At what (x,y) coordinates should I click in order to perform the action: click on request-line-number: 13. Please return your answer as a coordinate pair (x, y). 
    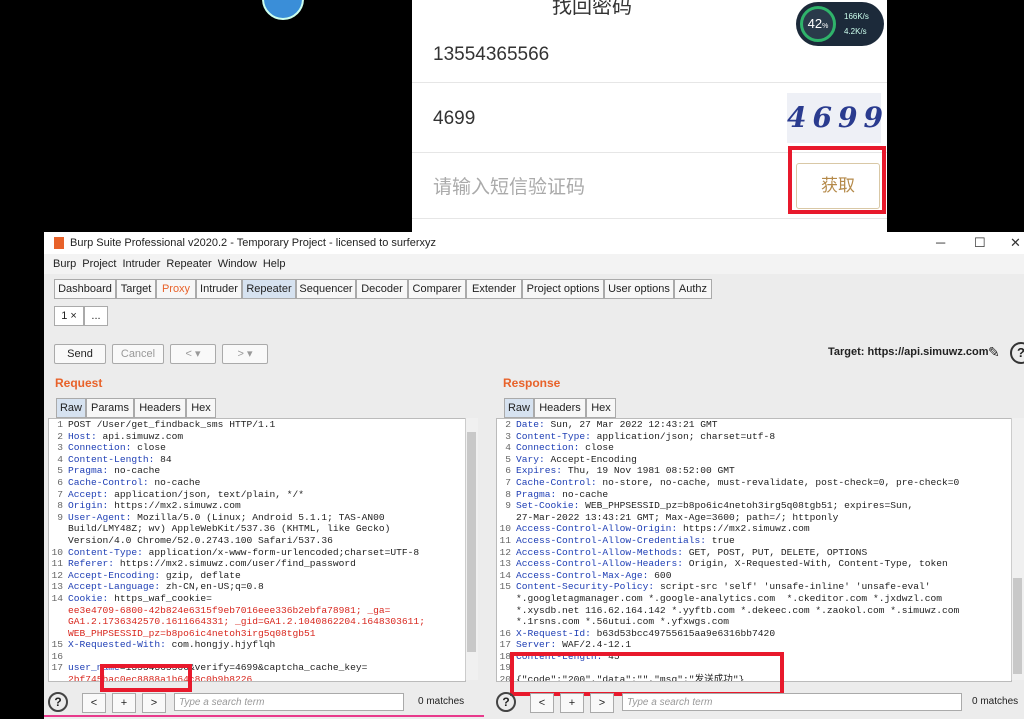
    Looking at the image, I should click on (57, 587).